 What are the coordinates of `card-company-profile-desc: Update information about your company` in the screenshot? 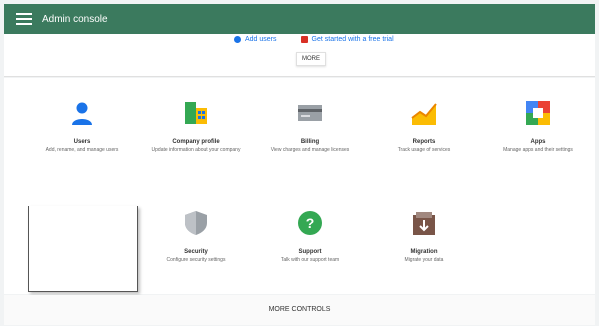 It's located at (196, 150).